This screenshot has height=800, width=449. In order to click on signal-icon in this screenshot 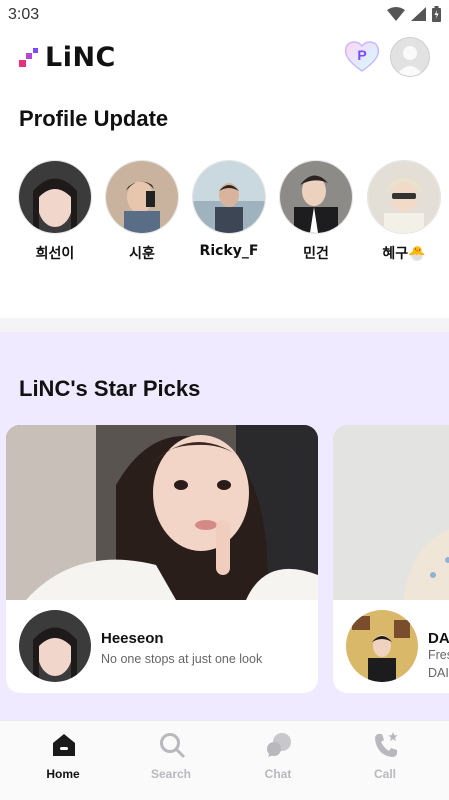, I will do `click(418, 14)`.